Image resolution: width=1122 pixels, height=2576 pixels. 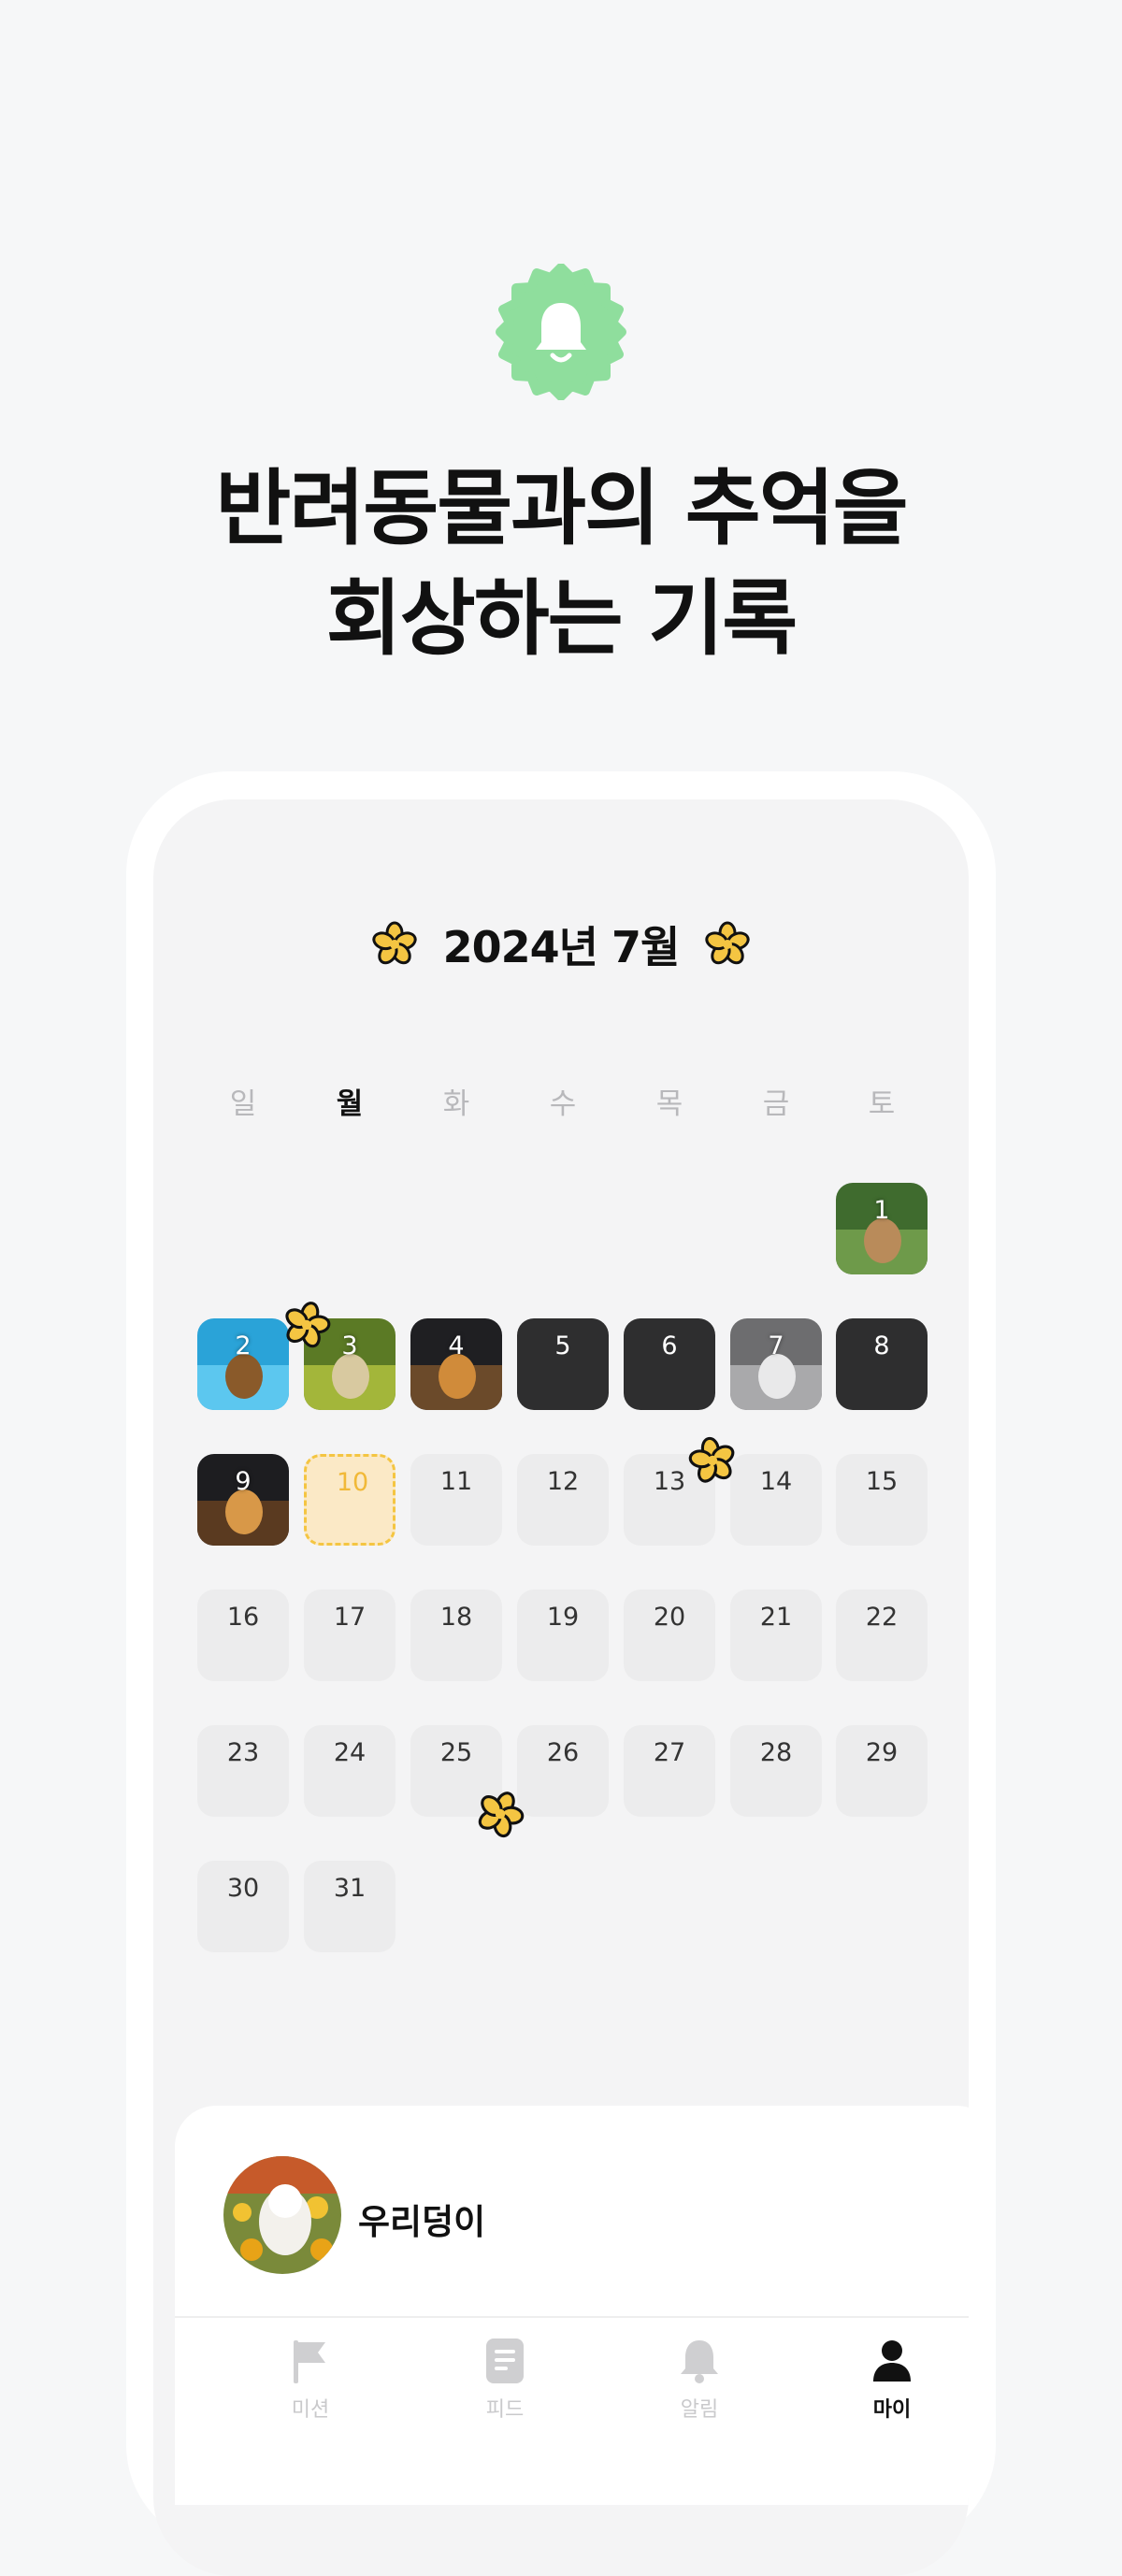 What do you see at coordinates (456, 1482) in the screenshot?
I see `day-number: 11` at bounding box center [456, 1482].